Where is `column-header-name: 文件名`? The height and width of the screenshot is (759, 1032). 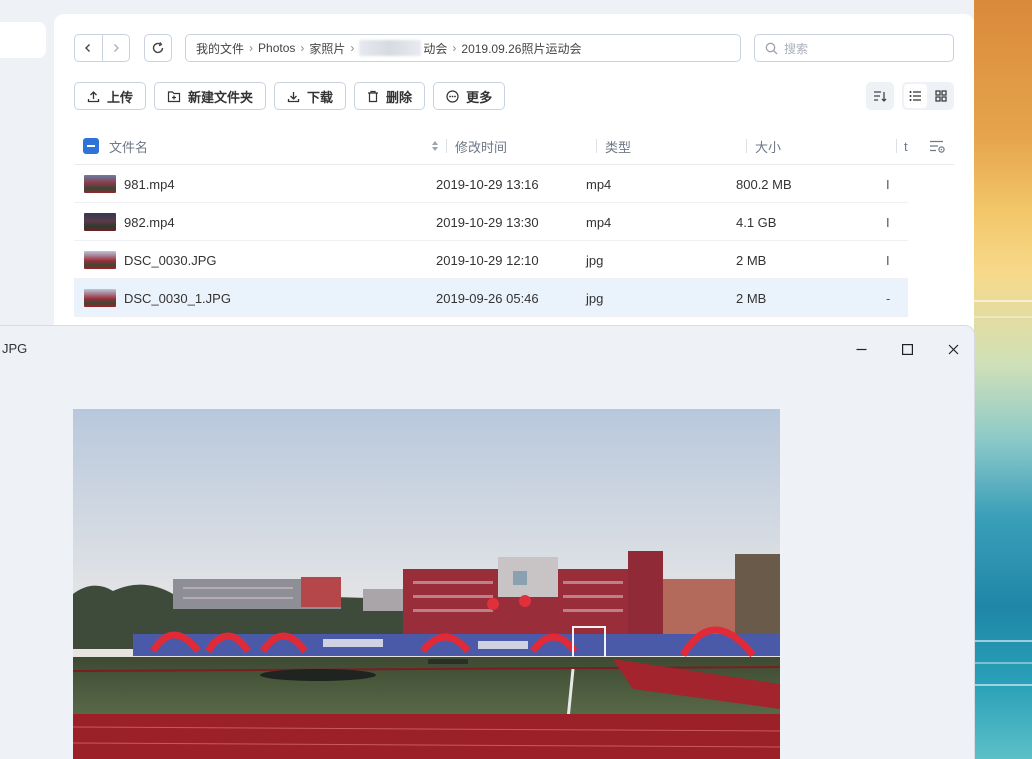 column-header-name: 文件名 is located at coordinates (128, 146).